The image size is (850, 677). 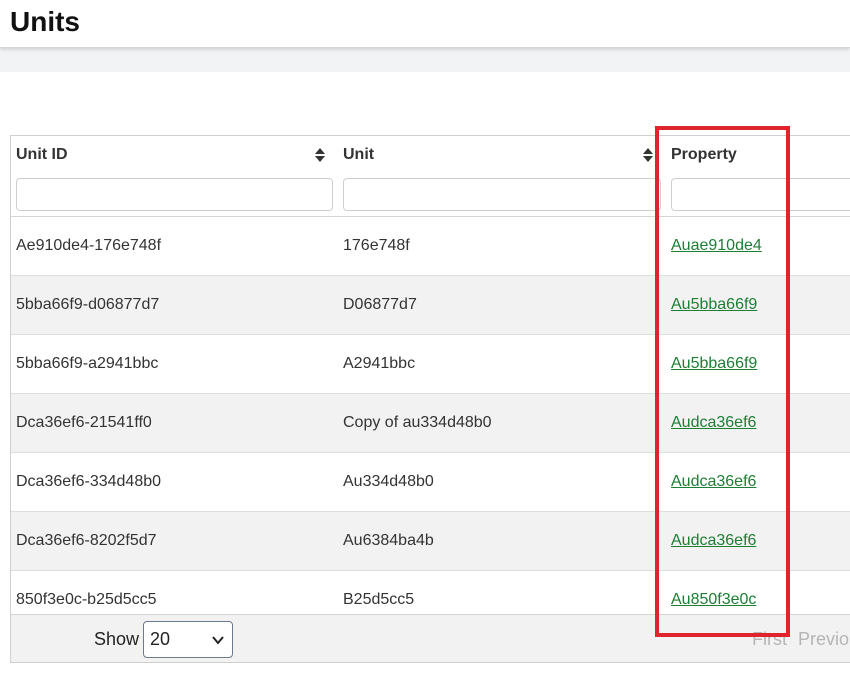 I want to click on page-header: Units, so click(x=425, y=24).